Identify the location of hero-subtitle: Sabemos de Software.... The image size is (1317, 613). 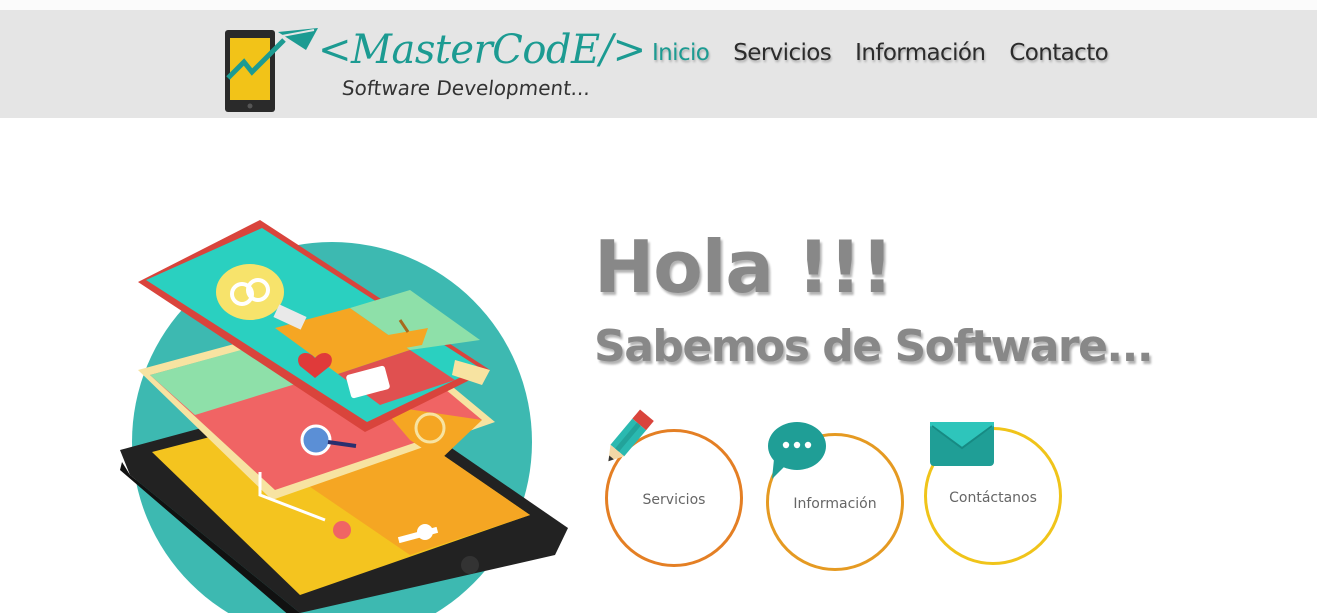
(874, 346).